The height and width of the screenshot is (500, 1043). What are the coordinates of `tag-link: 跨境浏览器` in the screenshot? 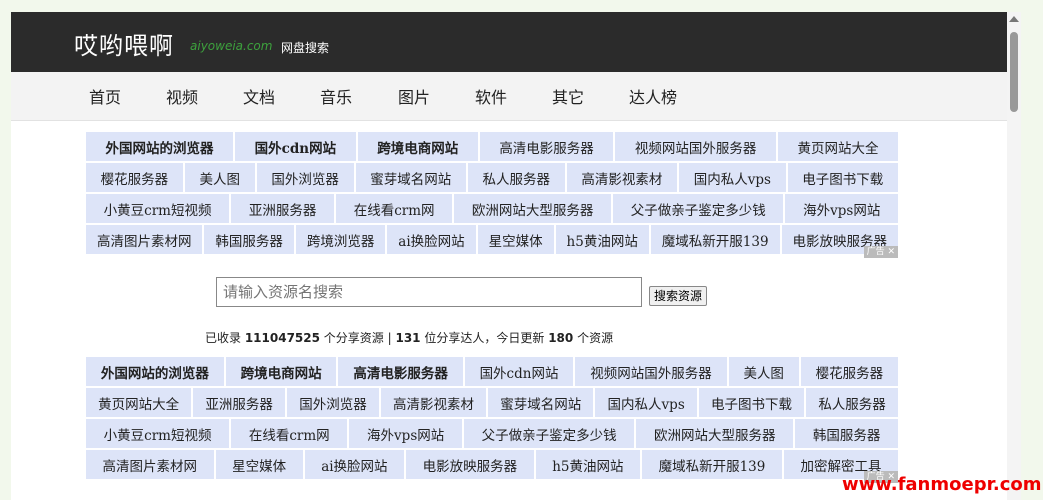 It's located at (341, 239).